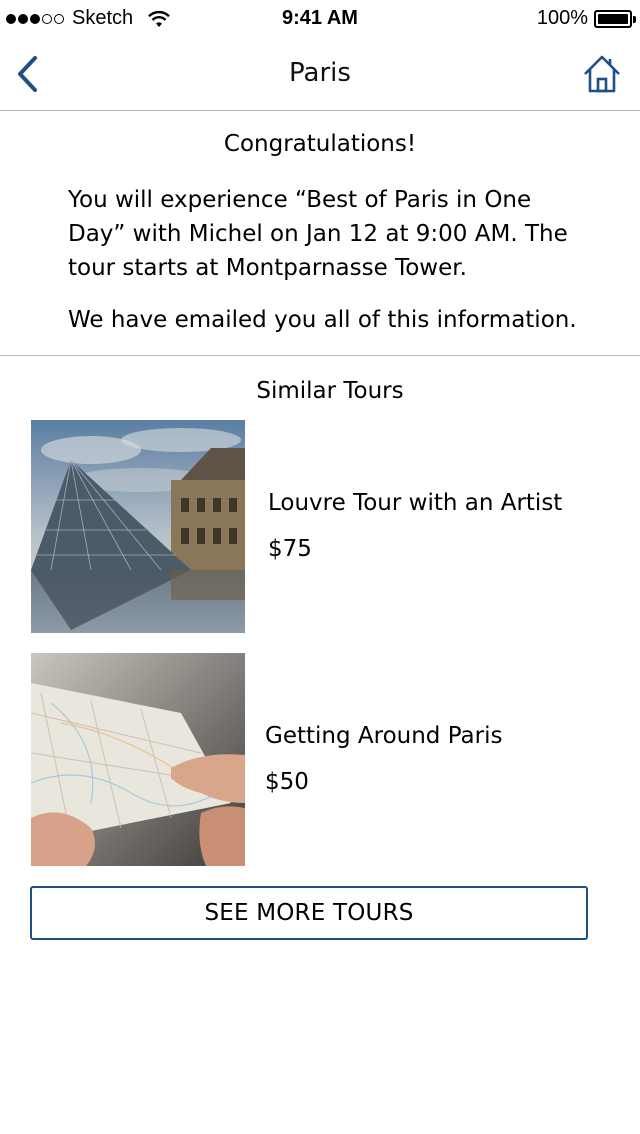  I want to click on nav-bar: Paris, so click(320, 75).